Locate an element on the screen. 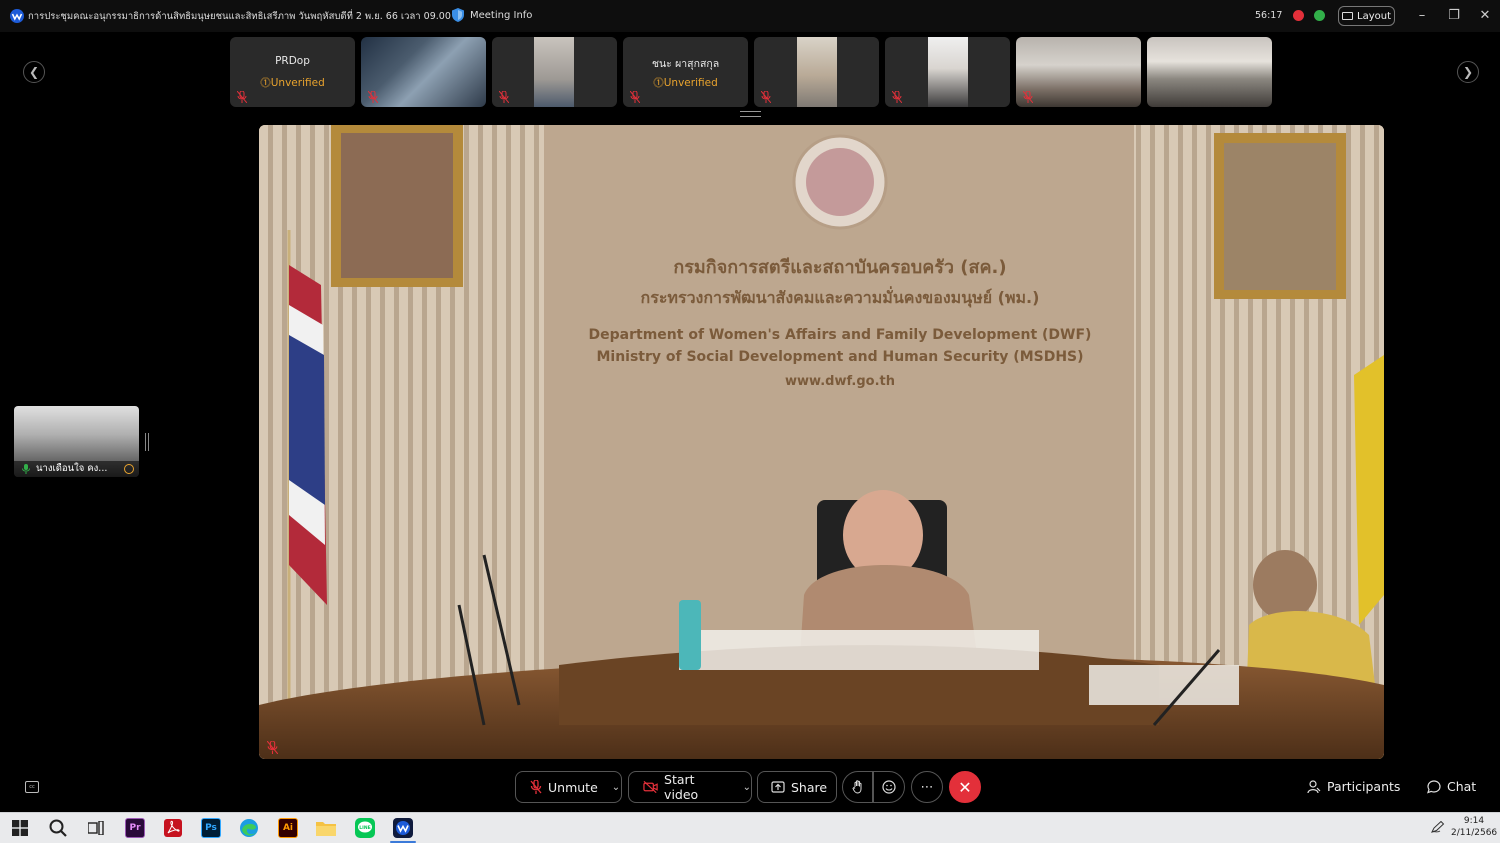  mic-icon is located at coordinates (26, 469).